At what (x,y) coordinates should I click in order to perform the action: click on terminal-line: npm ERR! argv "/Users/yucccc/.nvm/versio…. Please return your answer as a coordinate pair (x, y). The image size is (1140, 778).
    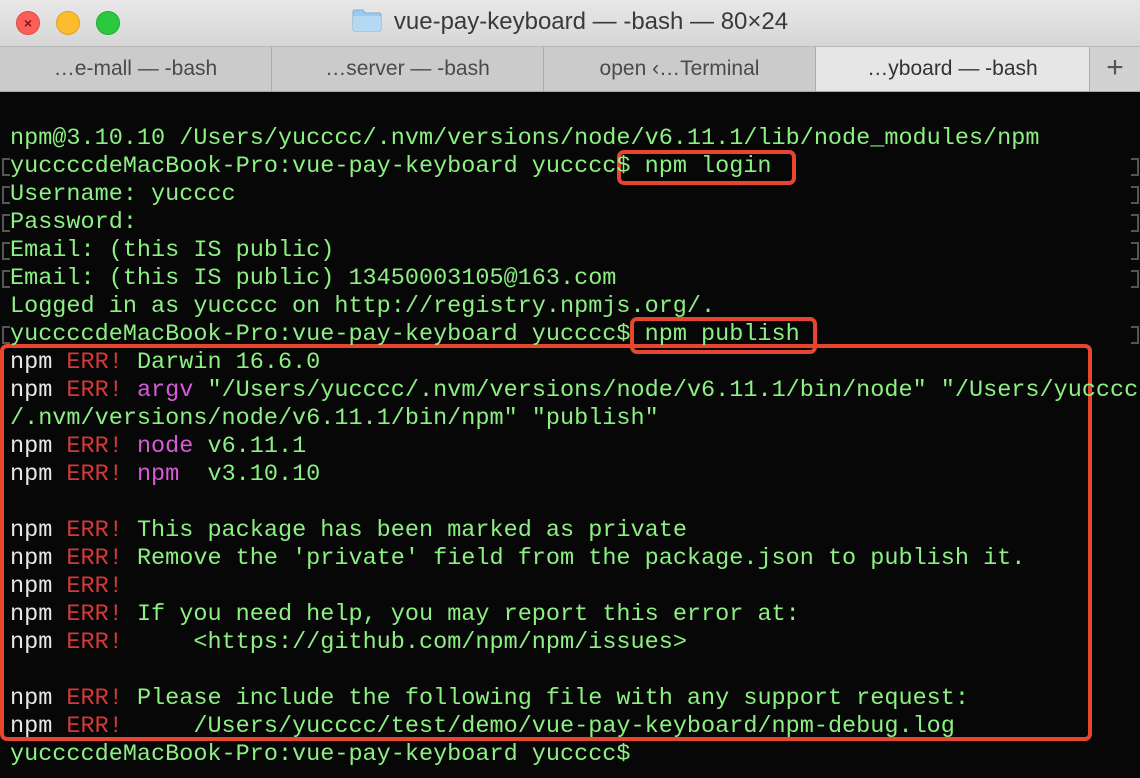
    Looking at the image, I should click on (574, 391).